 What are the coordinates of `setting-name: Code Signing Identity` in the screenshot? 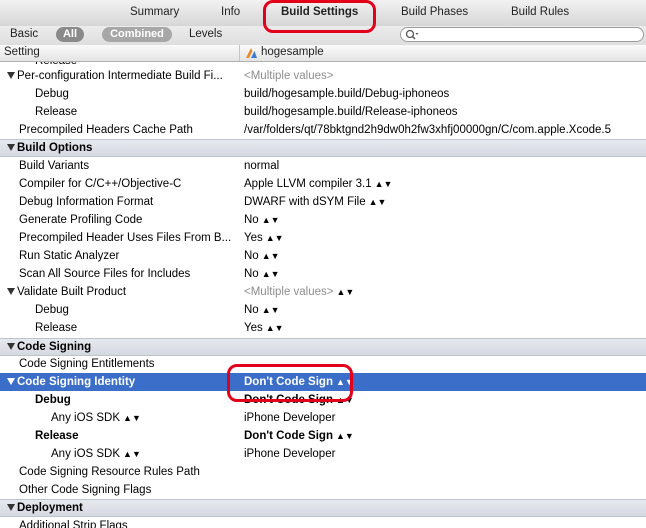 It's located at (76, 382).